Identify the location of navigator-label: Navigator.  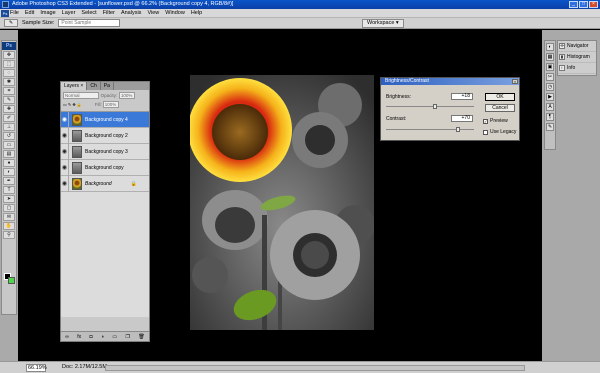
(578, 46).